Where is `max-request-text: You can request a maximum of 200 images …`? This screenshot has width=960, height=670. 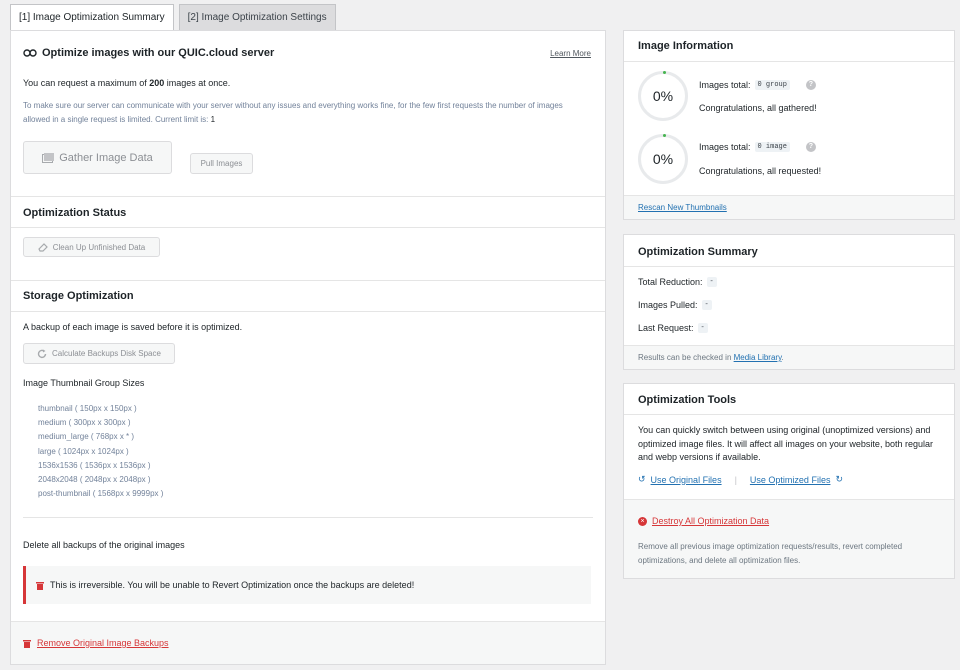
max-request-text: You can request a maximum of 200 images … is located at coordinates (127, 83).